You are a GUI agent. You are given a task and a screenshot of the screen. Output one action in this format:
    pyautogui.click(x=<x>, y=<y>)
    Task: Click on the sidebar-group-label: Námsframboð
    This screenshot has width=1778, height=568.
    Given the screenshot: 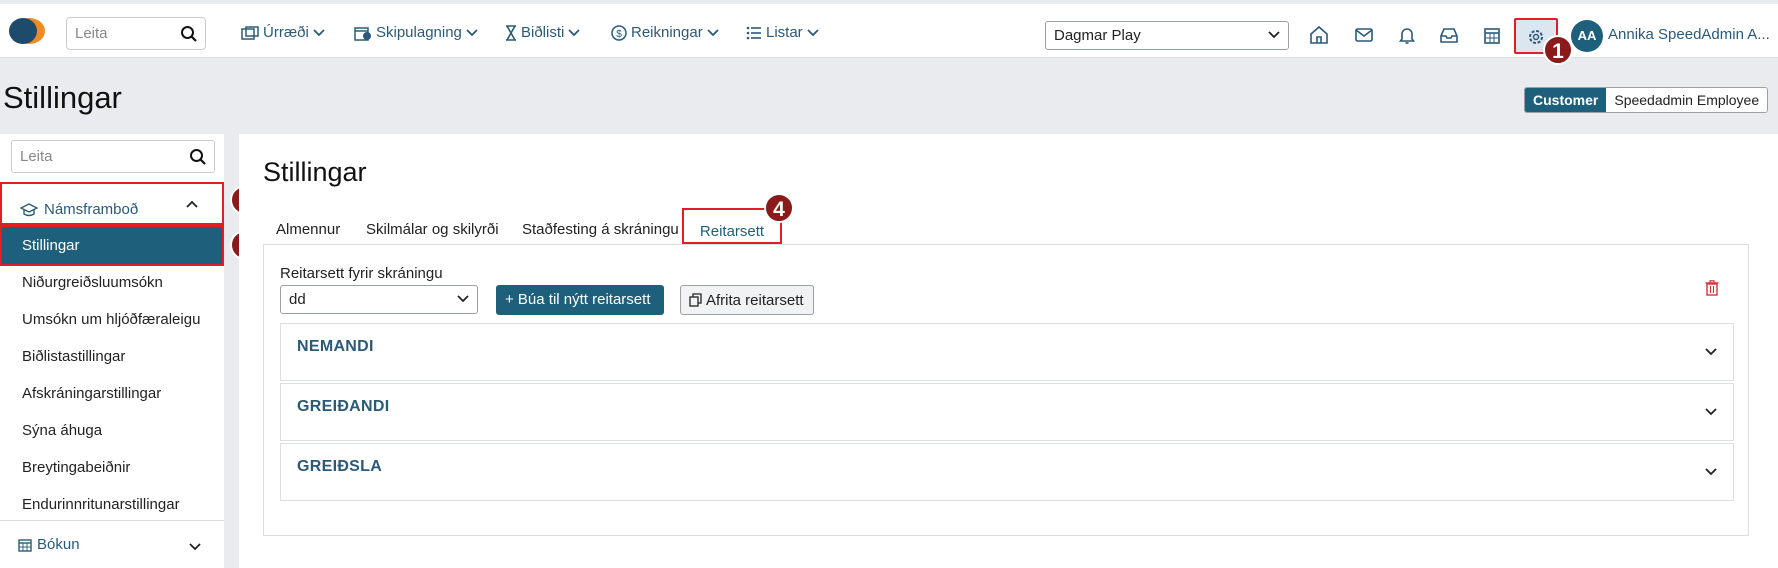 What is the action you would take?
    pyautogui.click(x=91, y=209)
    